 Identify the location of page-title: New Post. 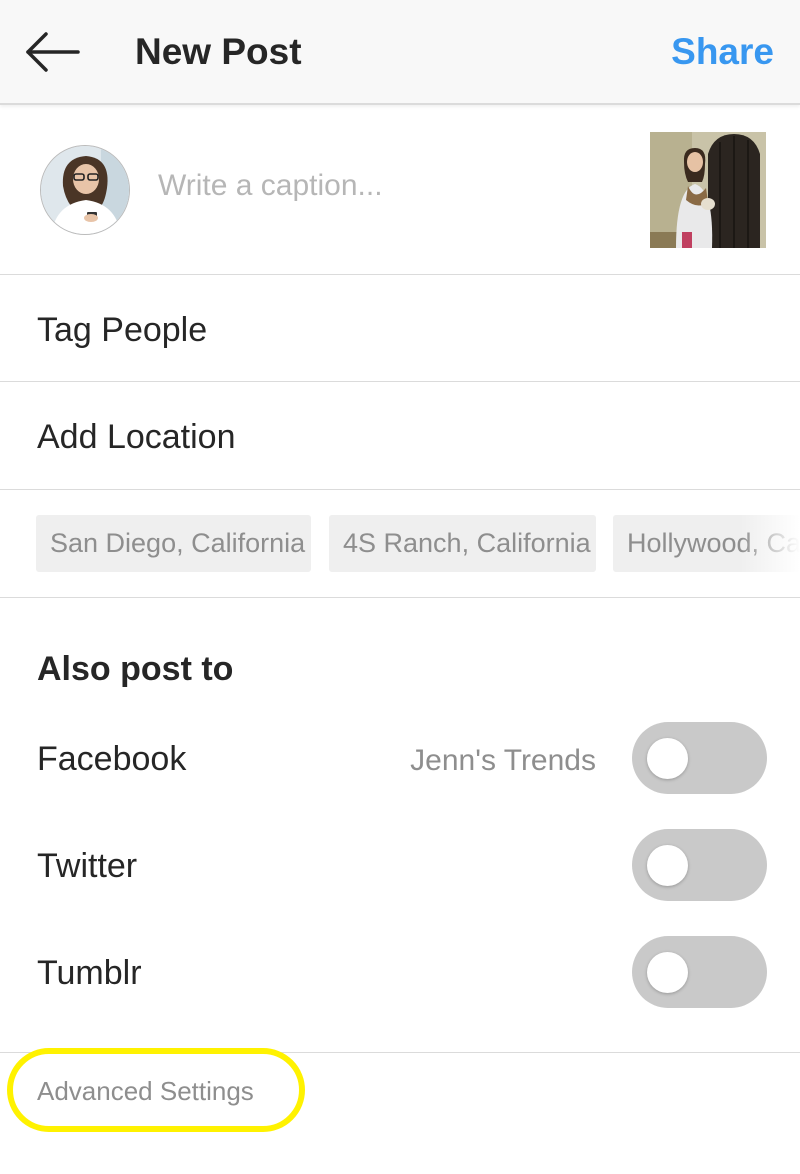
(218, 51).